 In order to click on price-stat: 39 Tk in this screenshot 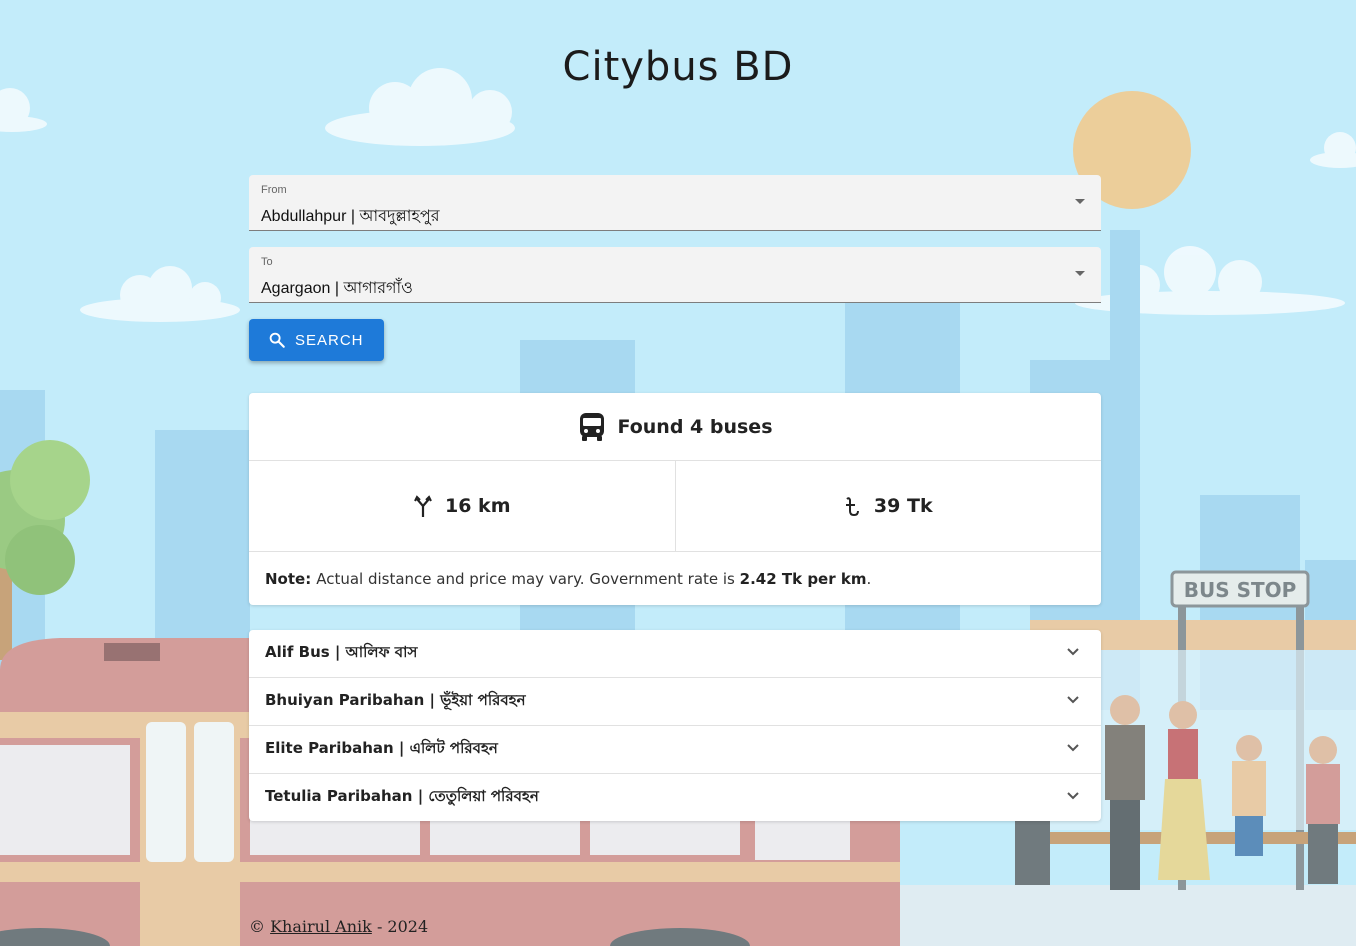, I will do `click(888, 506)`.